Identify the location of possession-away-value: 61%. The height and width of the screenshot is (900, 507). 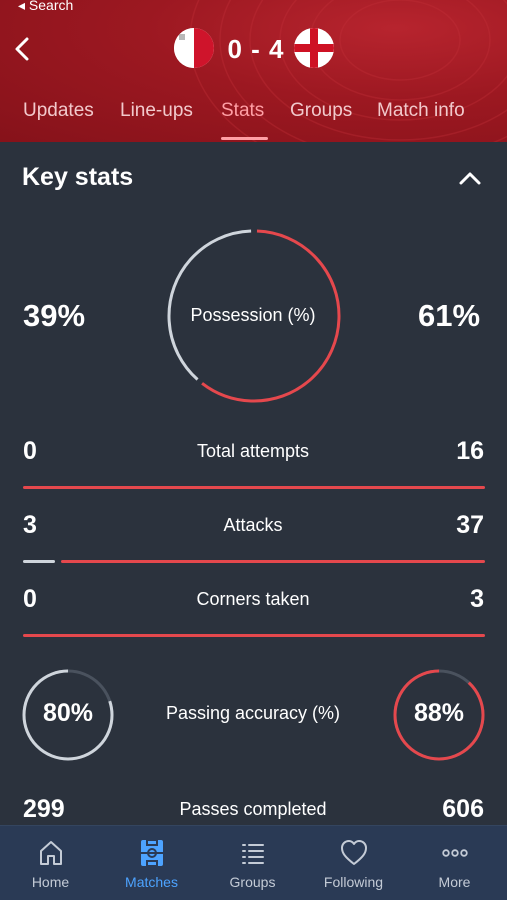
(449, 315).